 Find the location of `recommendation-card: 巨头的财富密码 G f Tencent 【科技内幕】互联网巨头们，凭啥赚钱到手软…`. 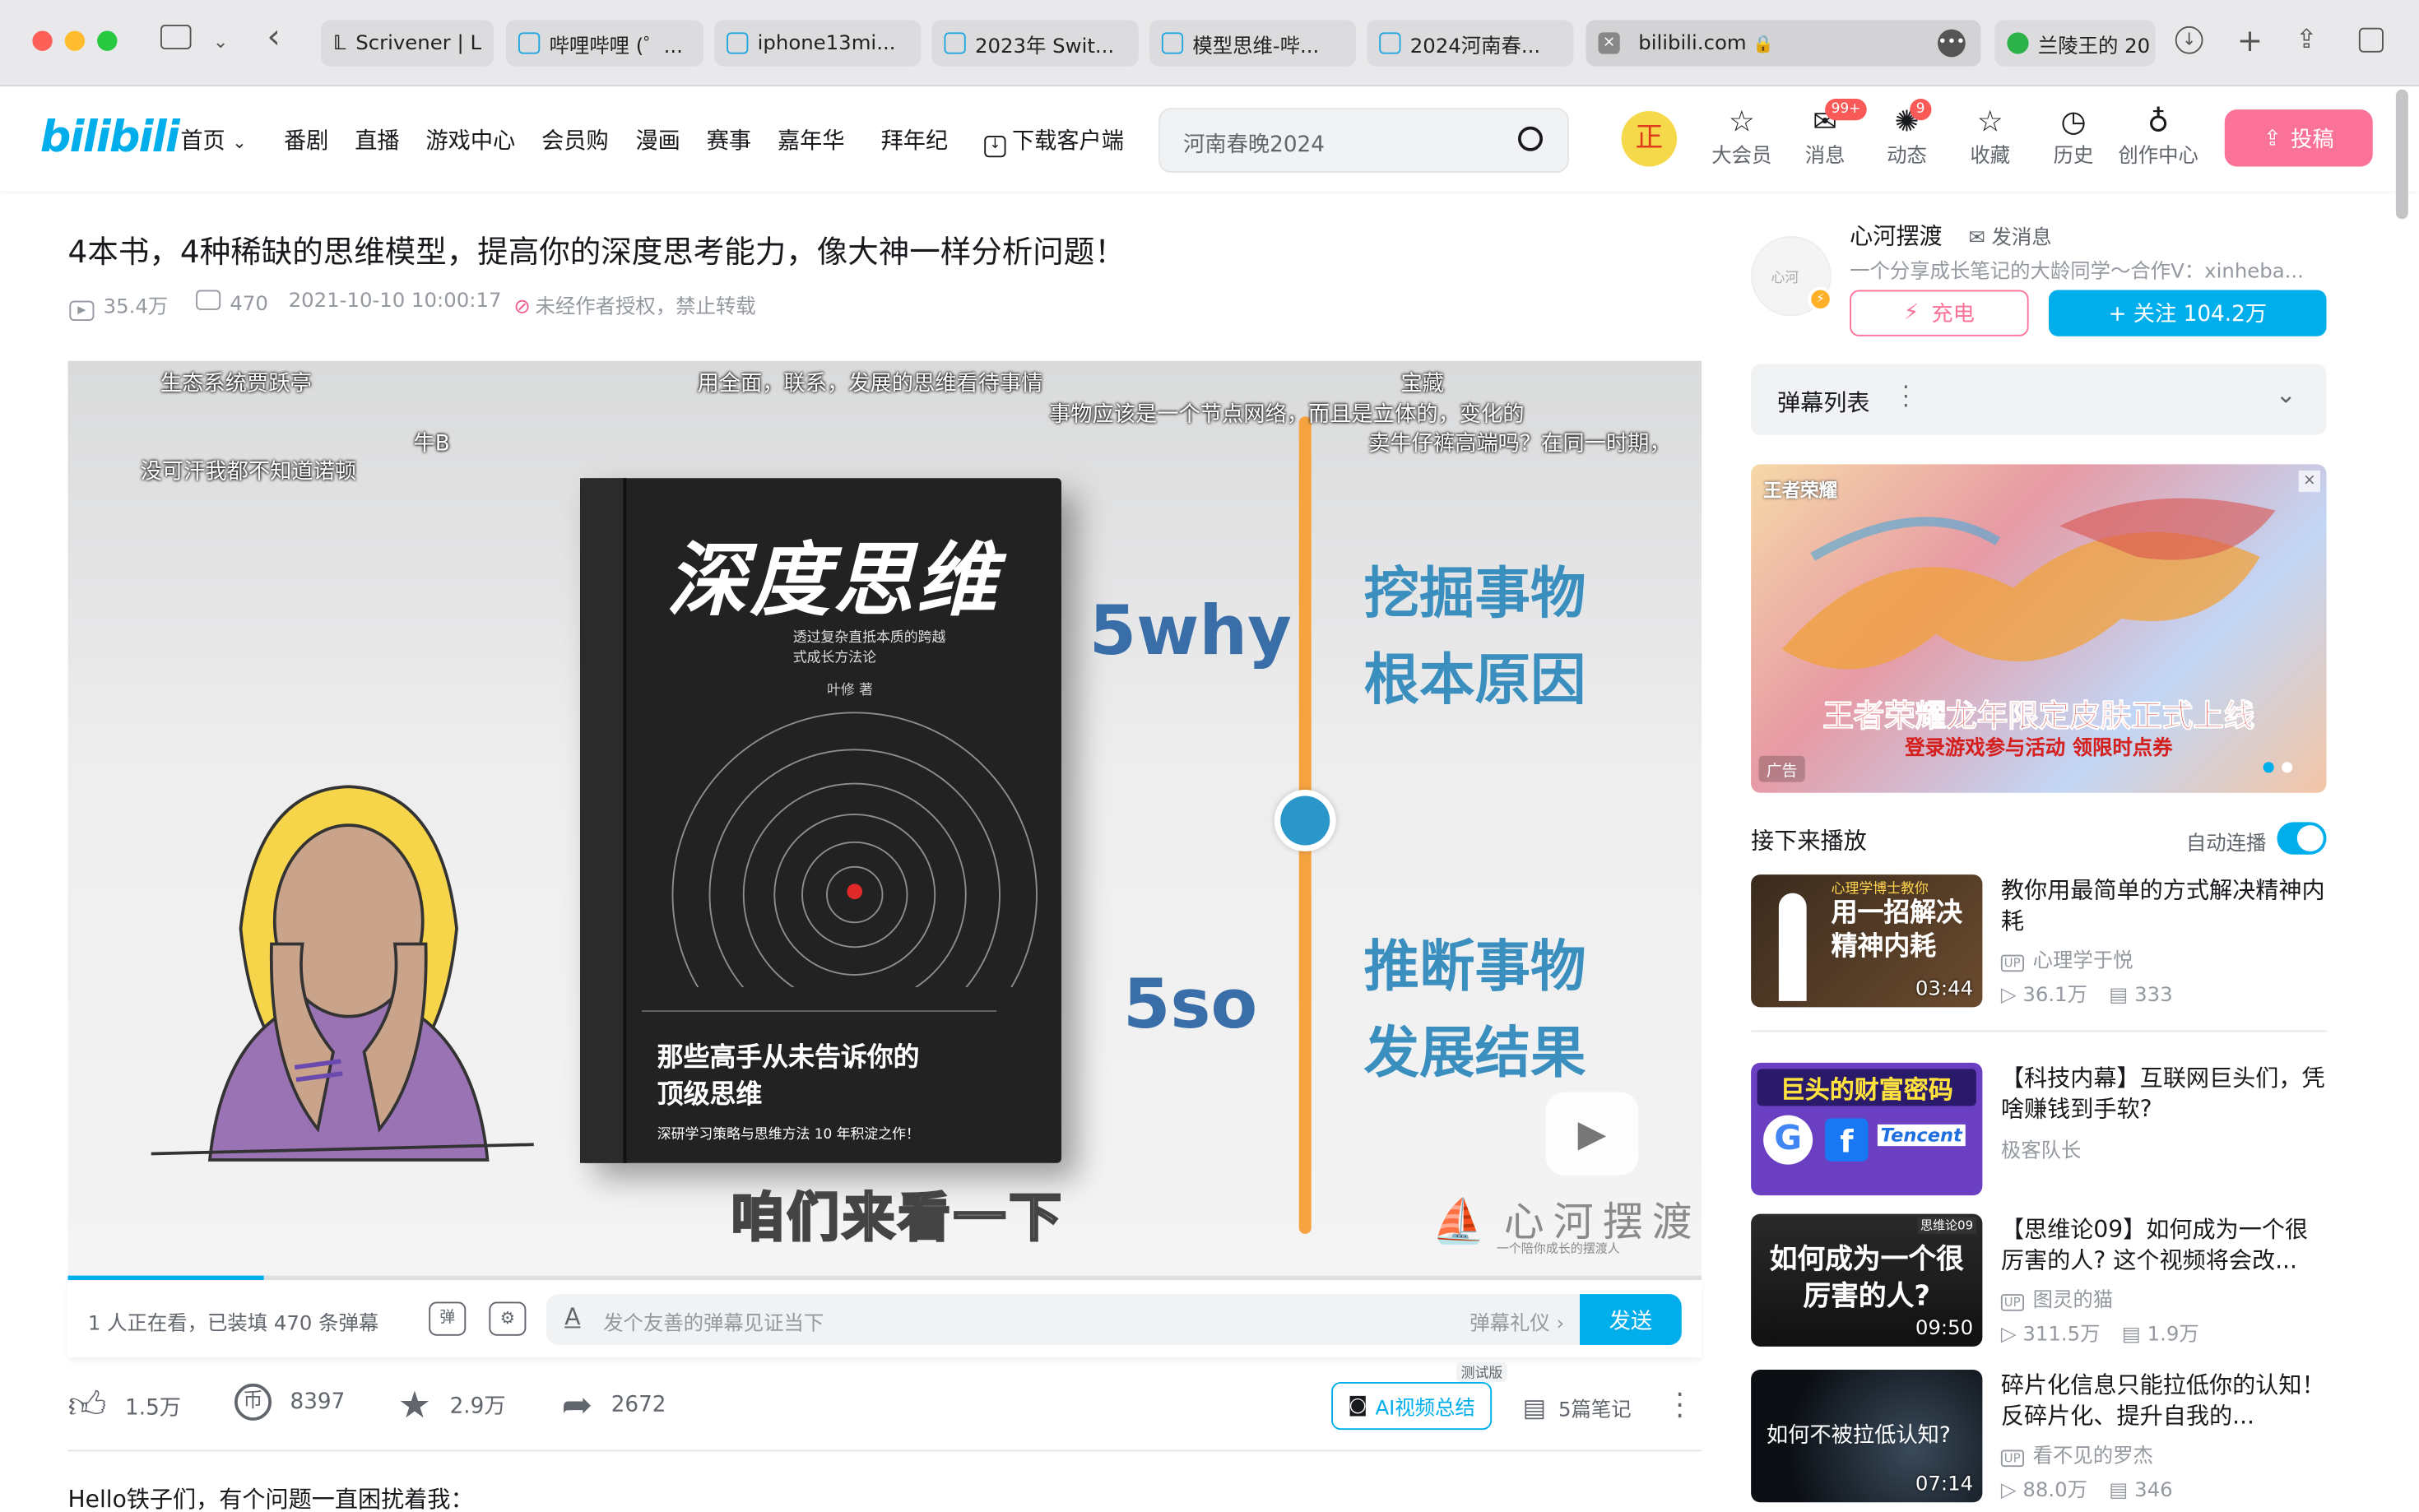

recommendation-card: 巨头的财富密码 G f Tencent 【科技内幕】互联网巨头们，凭啥赚钱到手软… is located at coordinates (2039, 1129).